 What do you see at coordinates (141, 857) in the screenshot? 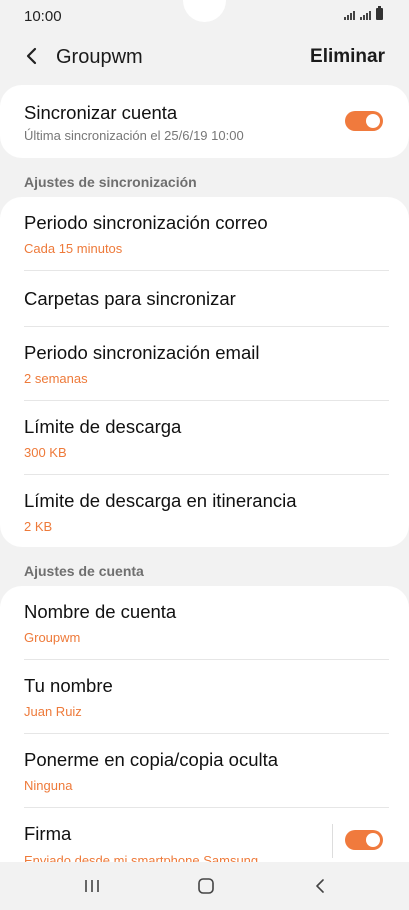
I see `item-value: Enviado desde mi smartphone Samsung` at bounding box center [141, 857].